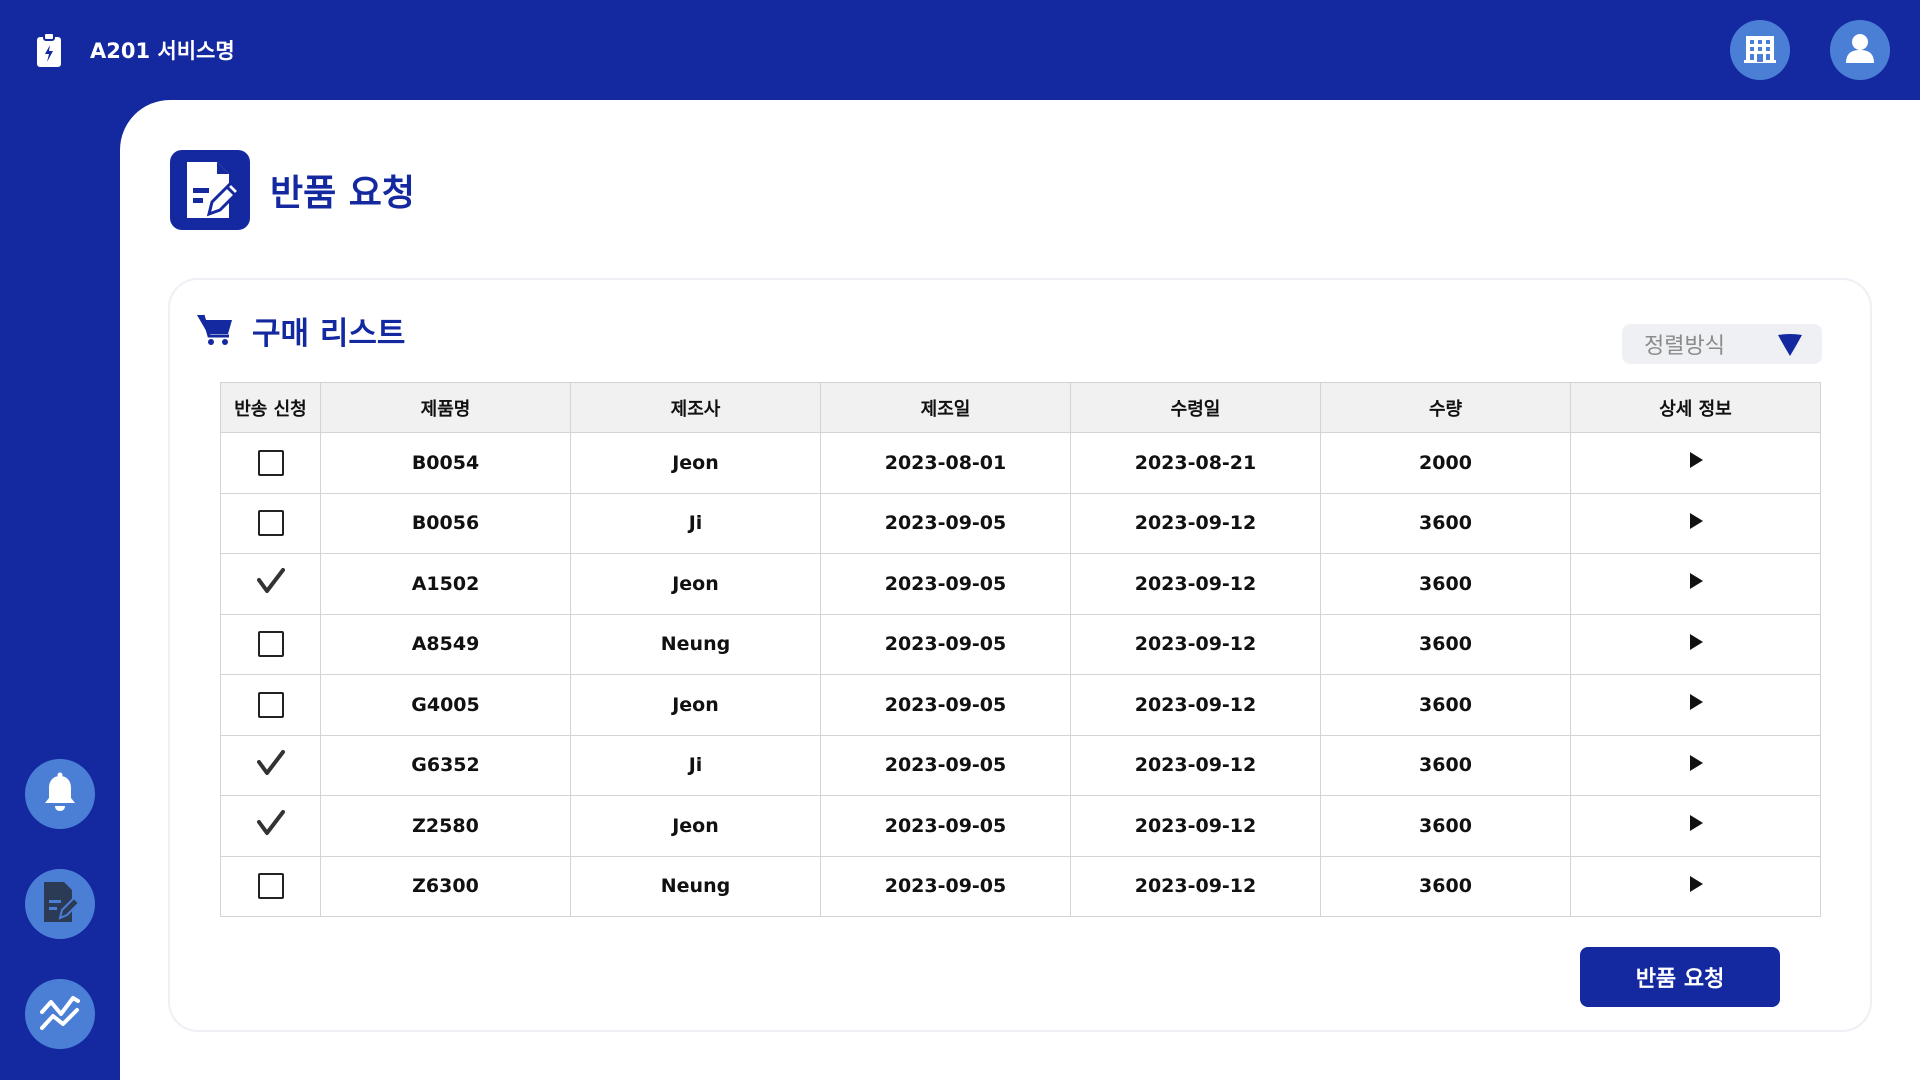 The height and width of the screenshot is (1080, 1920). I want to click on building-icon, so click(1760, 50).